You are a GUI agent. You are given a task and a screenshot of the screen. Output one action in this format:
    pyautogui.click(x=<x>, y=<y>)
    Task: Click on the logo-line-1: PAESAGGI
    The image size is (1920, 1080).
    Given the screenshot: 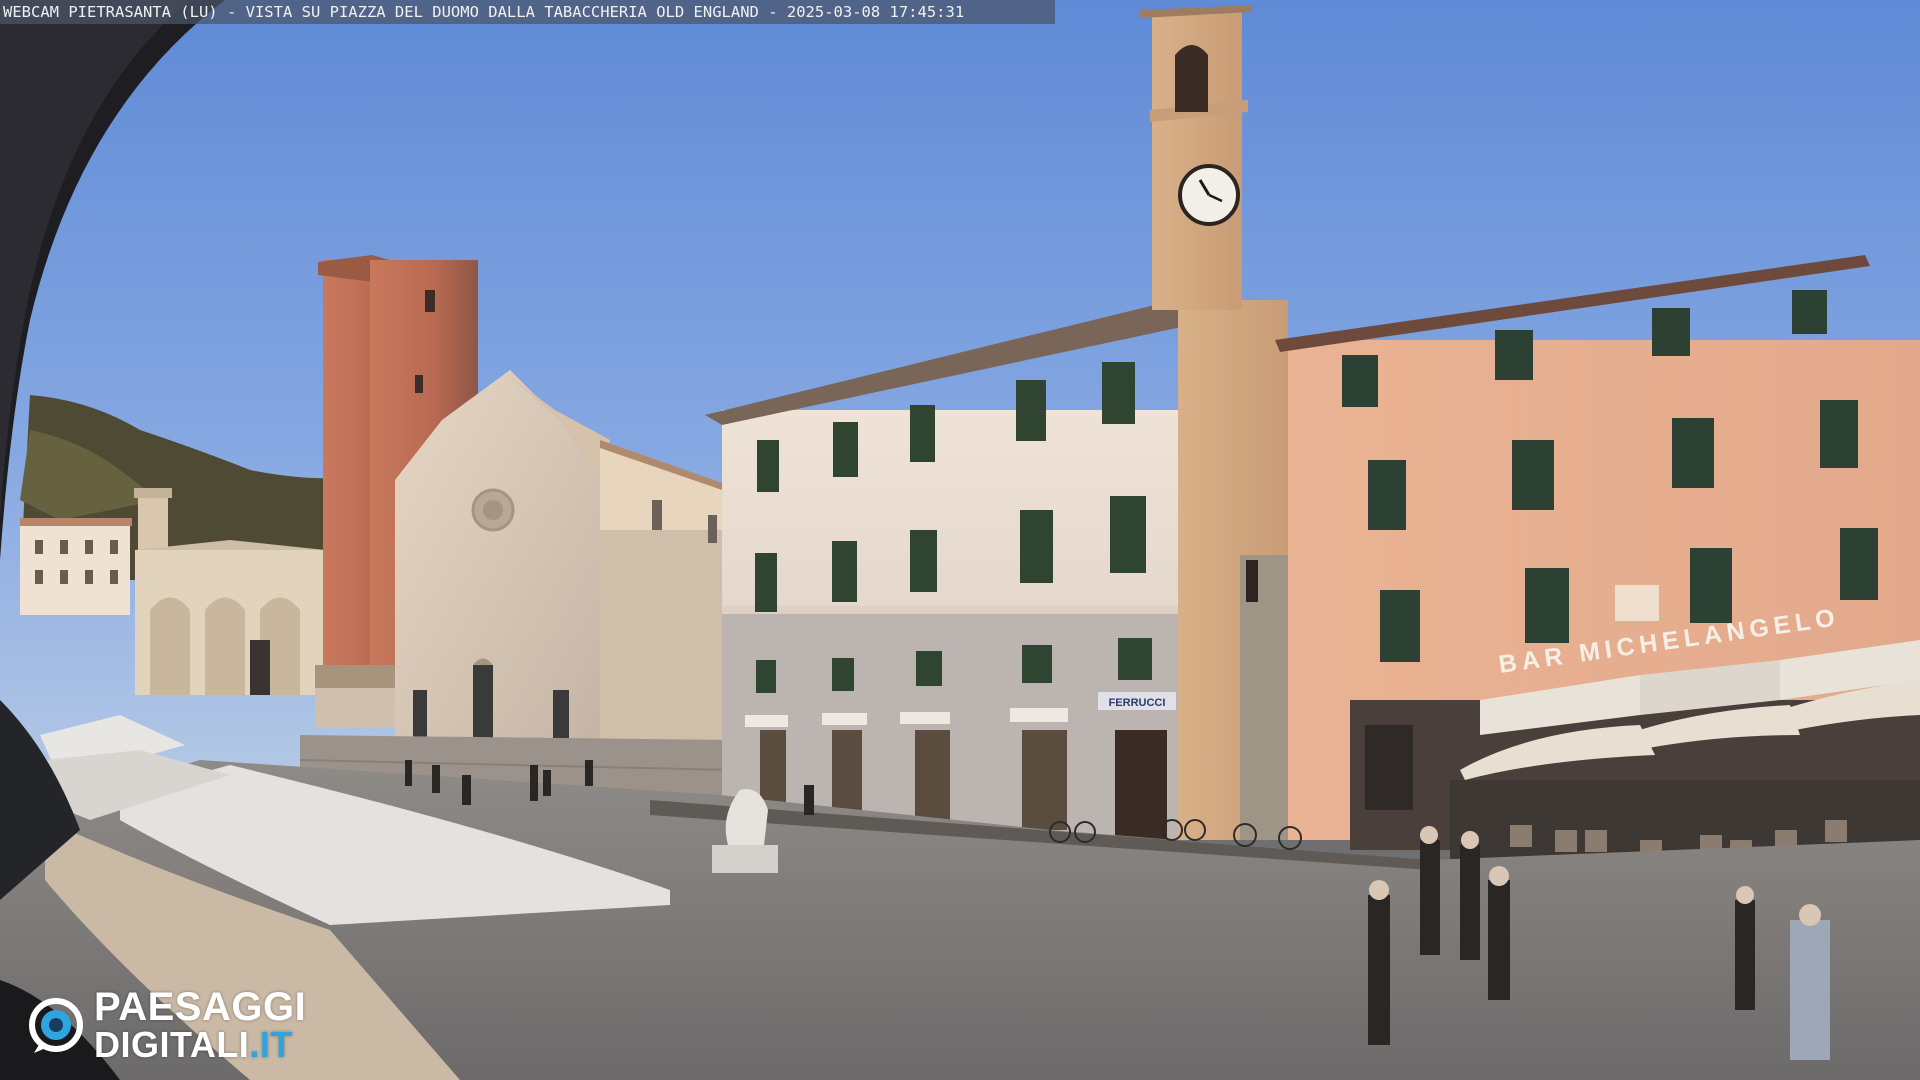 What is the action you would take?
    pyautogui.click(x=200, y=1007)
    